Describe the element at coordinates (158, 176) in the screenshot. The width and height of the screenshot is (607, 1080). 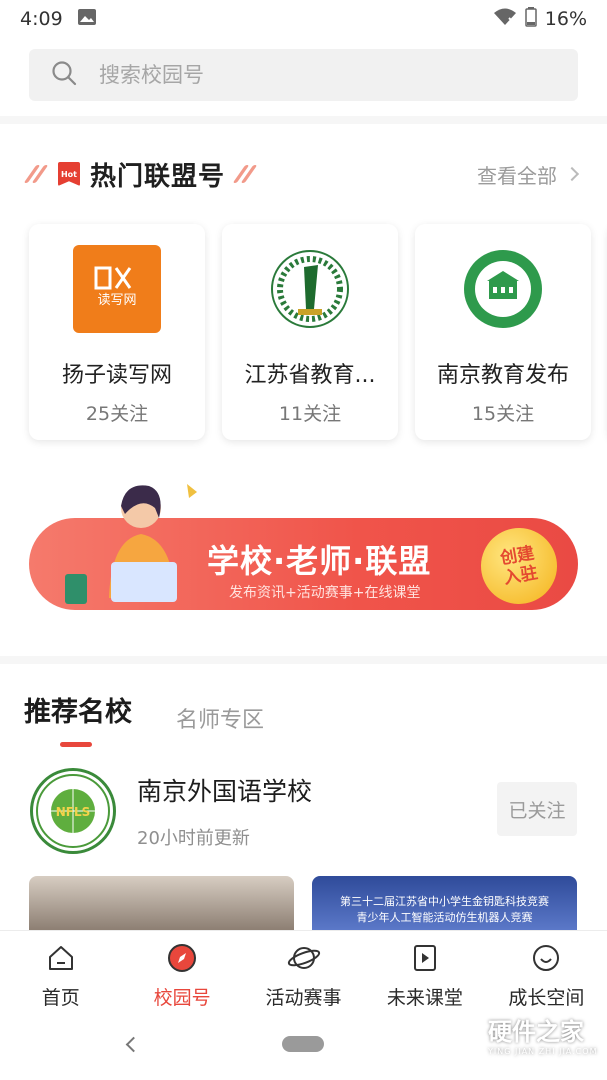
I see `section-title: 热门联盟号` at that location.